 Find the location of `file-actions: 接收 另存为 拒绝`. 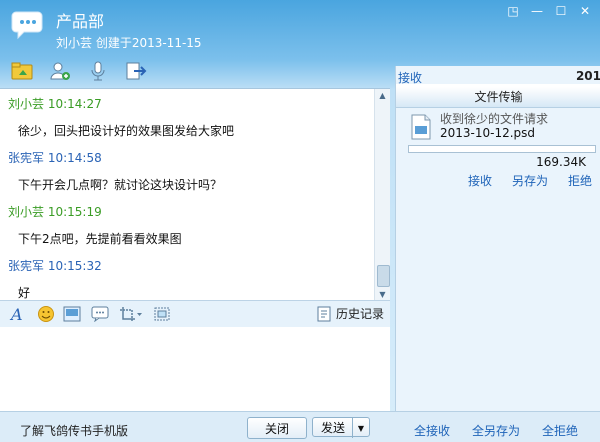

file-actions: 接收 另存为 拒绝 is located at coordinates (530, 180).